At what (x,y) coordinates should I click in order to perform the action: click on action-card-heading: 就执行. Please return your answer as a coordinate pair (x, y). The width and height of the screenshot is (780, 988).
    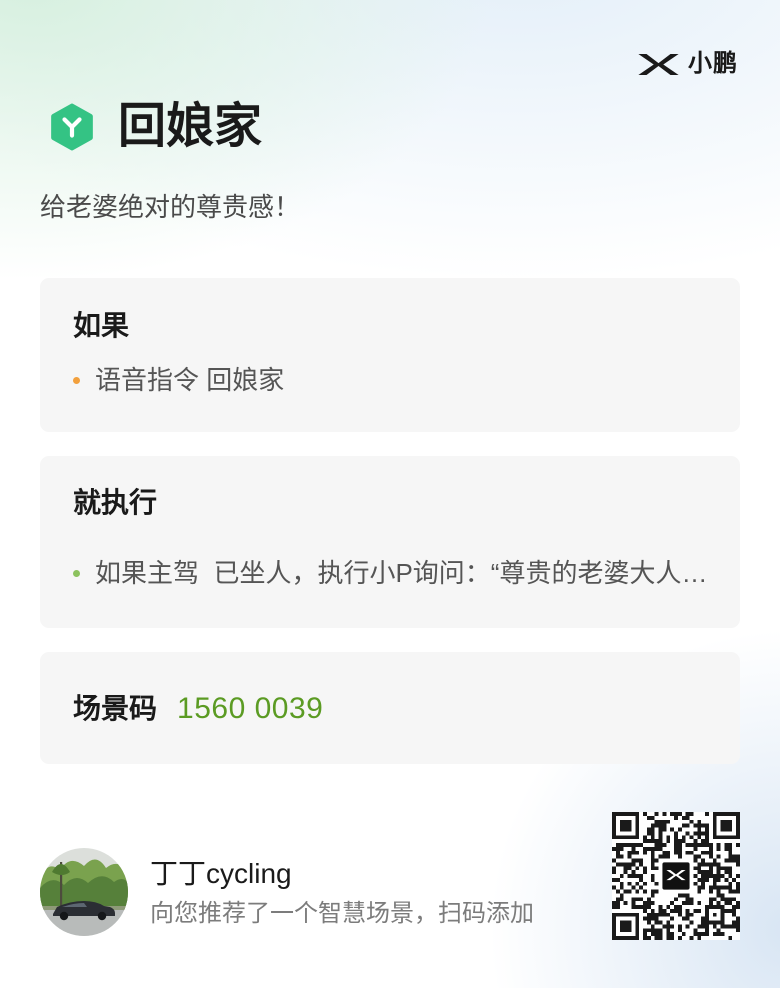
    Looking at the image, I should click on (115, 502).